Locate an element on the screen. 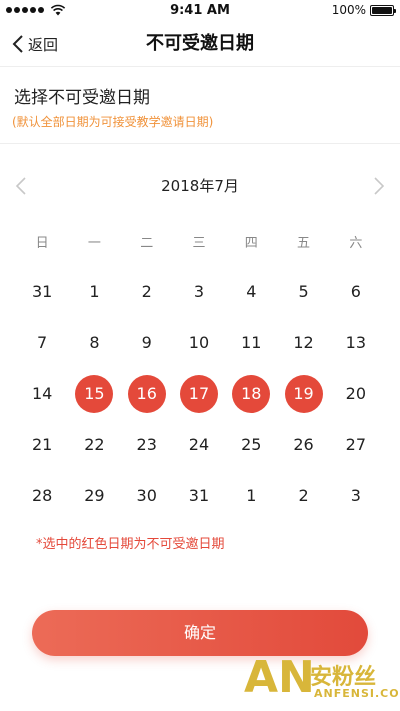 The height and width of the screenshot is (711, 400). calendar-day-label: 12 is located at coordinates (303, 342).